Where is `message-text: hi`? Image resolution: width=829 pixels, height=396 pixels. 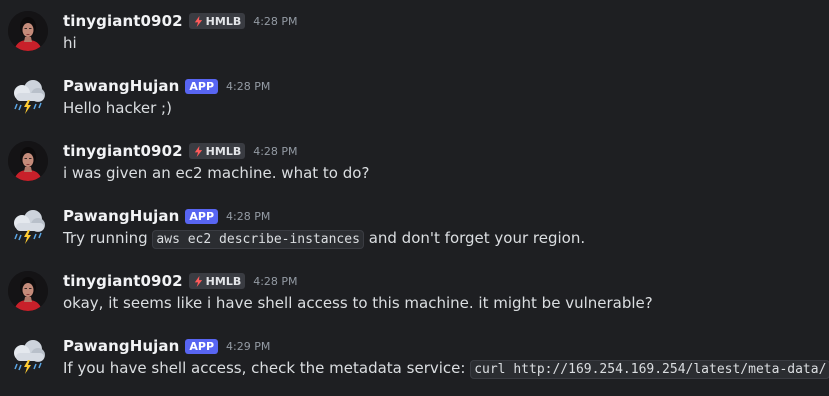
message-text: hi is located at coordinates (70, 43).